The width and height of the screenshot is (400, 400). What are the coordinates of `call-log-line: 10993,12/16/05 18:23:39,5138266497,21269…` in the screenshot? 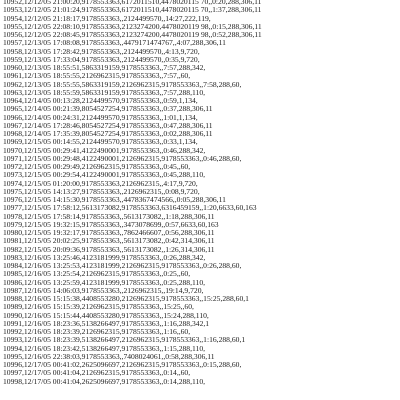 It's located at (124, 340).